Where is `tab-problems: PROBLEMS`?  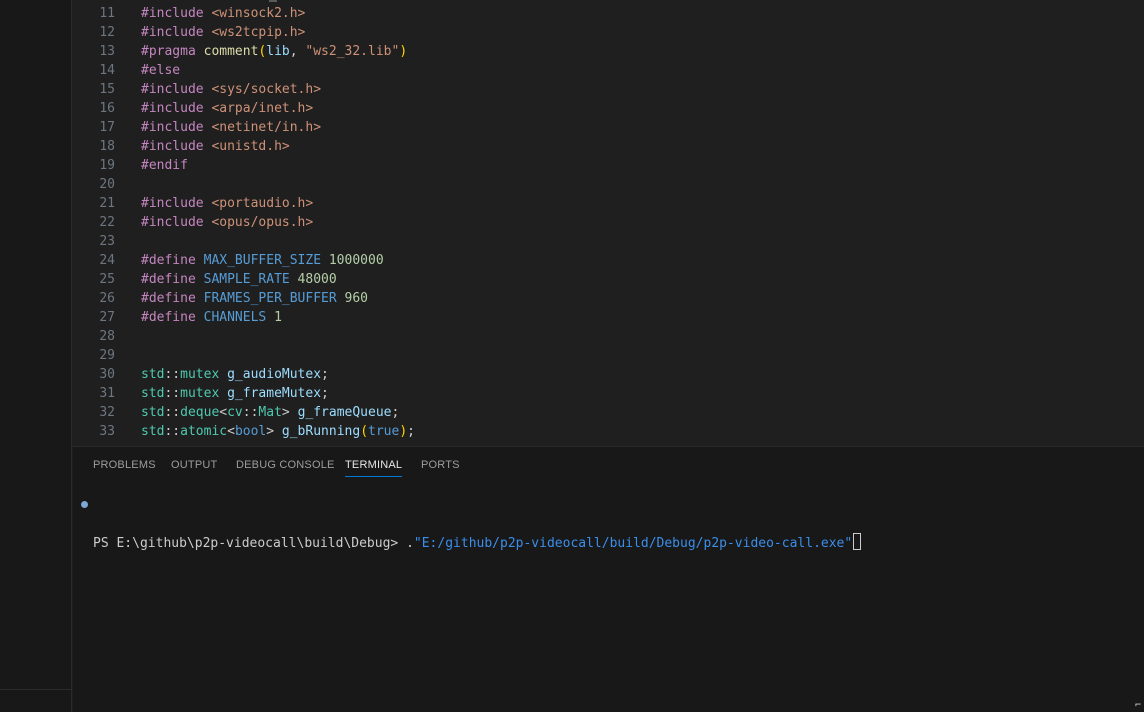 tab-problems: PROBLEMS is located at coordinates (124, 465).